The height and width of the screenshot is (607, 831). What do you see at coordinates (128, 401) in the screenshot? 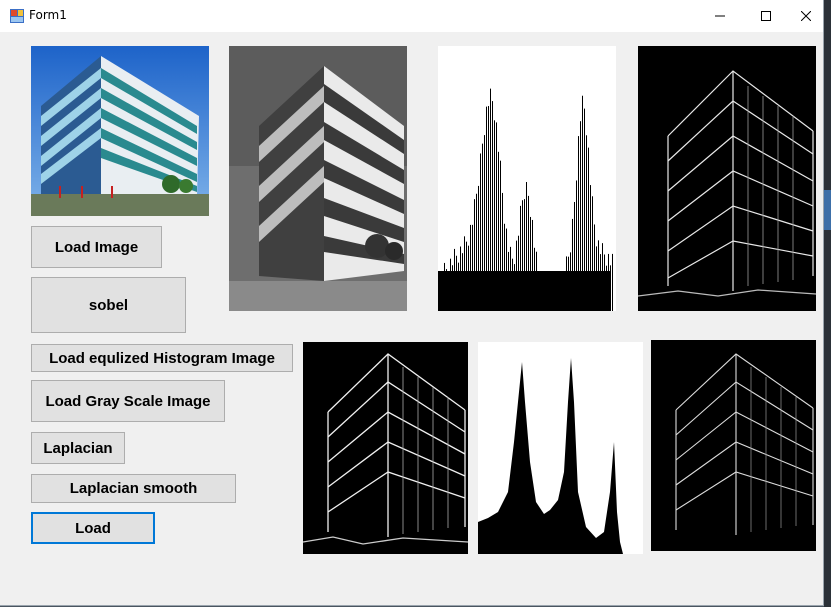
I see `load-gray-scale-button: Load Gray Scale Image` at bounding box center [128, 401].